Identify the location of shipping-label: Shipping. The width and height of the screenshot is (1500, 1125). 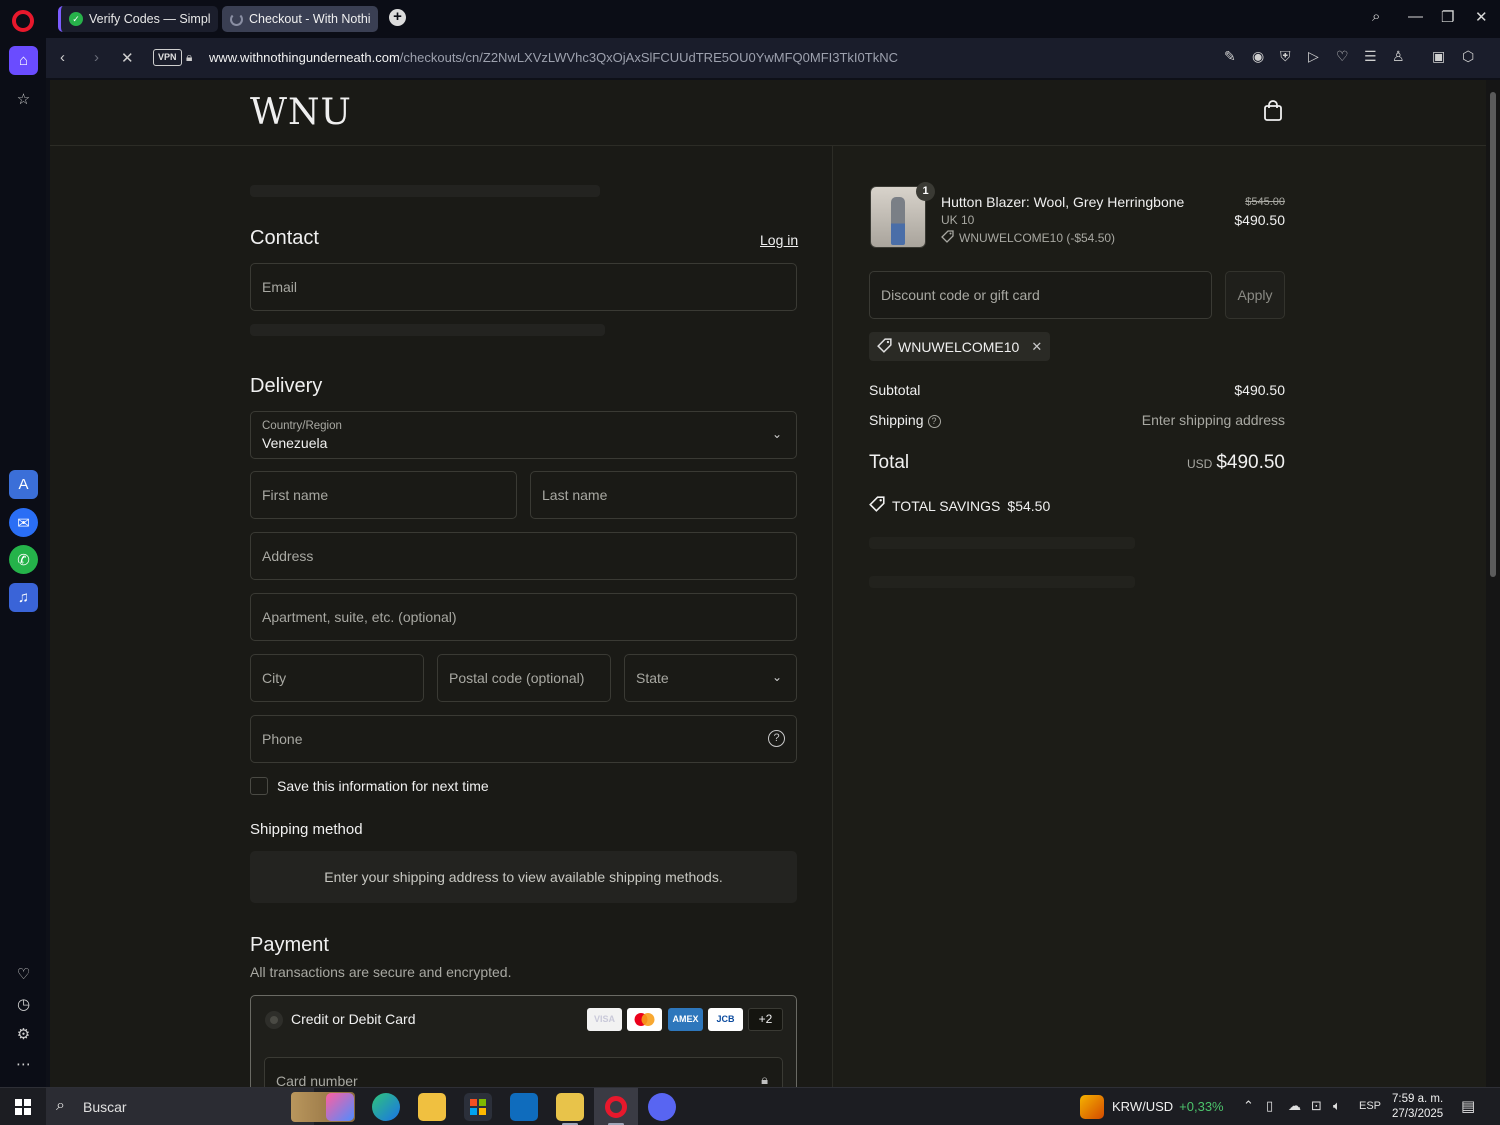
(896, 420).